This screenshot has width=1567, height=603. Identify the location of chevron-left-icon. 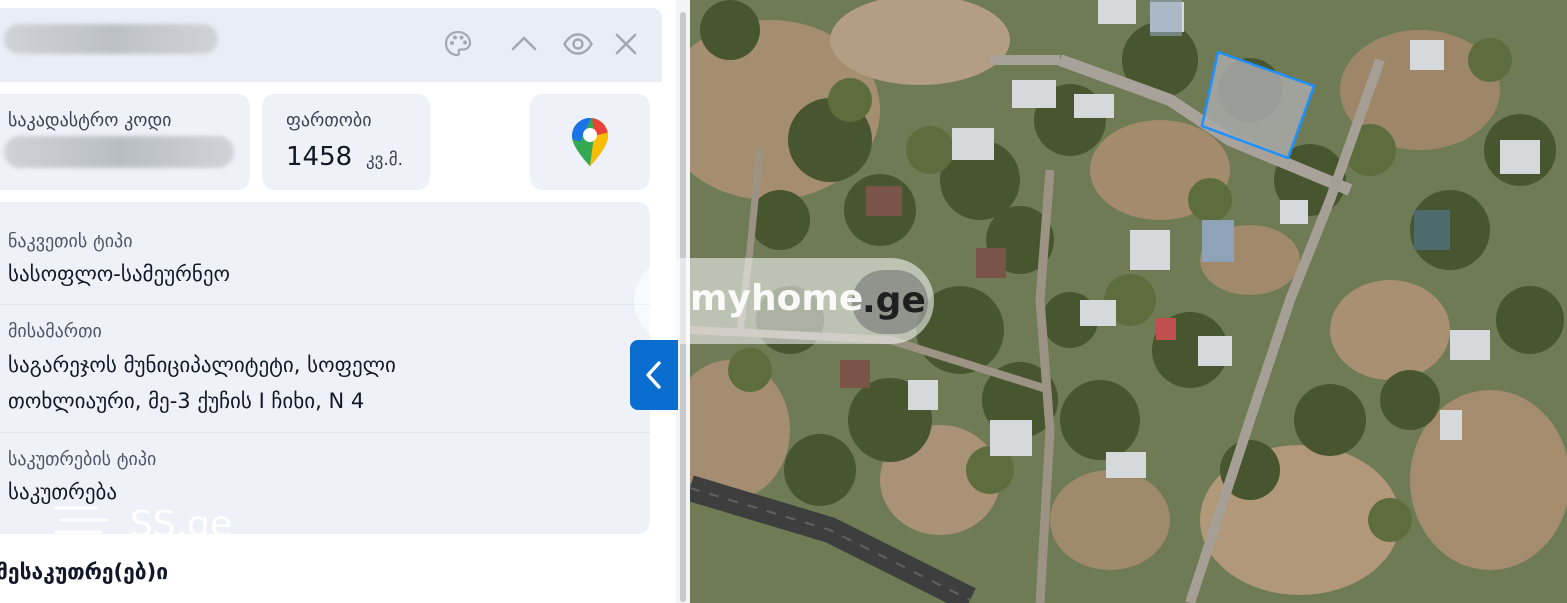
(653, 375).